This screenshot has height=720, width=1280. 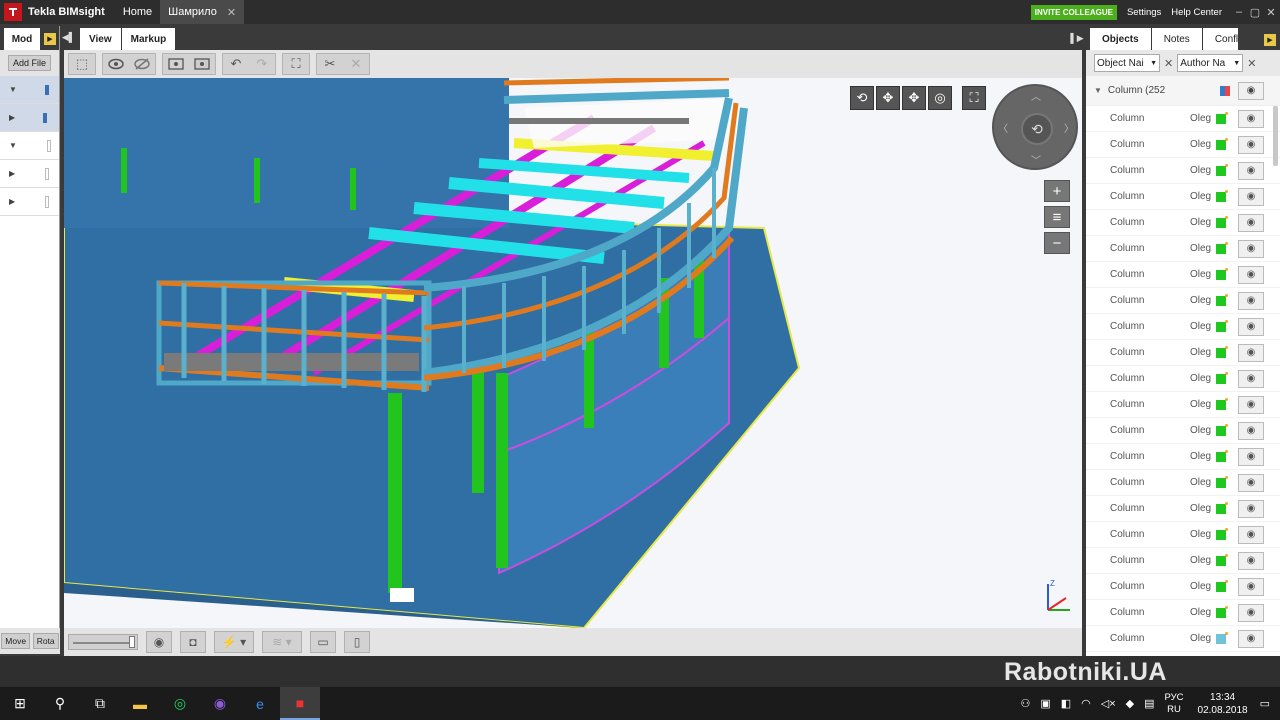 What do you see at coordinates (1036, 159) in the screenshot?
I see `nav-down-icon: ﹀` at bounding box center [1036, 159].